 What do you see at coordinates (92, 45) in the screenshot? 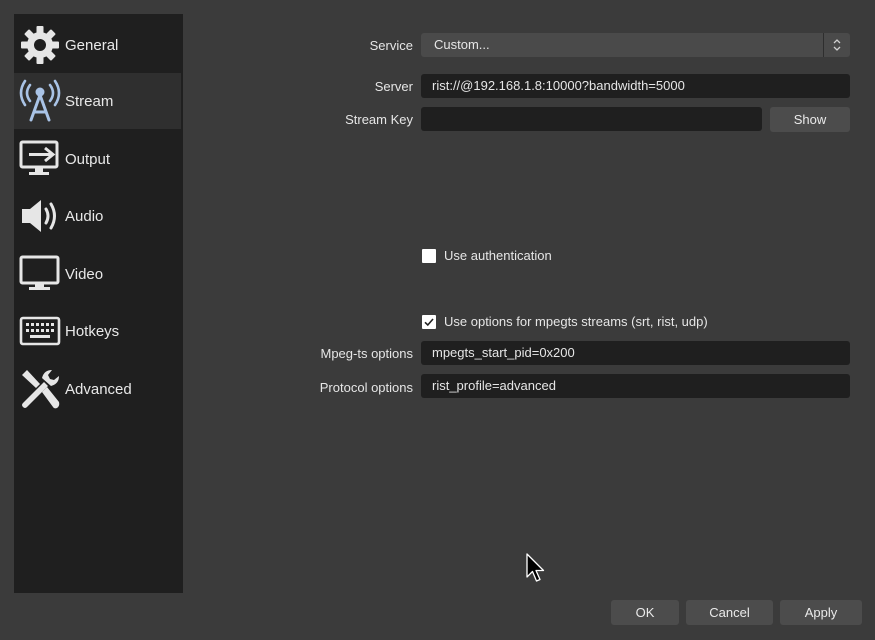
I see `sidebar-item-label: General` at bounding box center [92, 45].